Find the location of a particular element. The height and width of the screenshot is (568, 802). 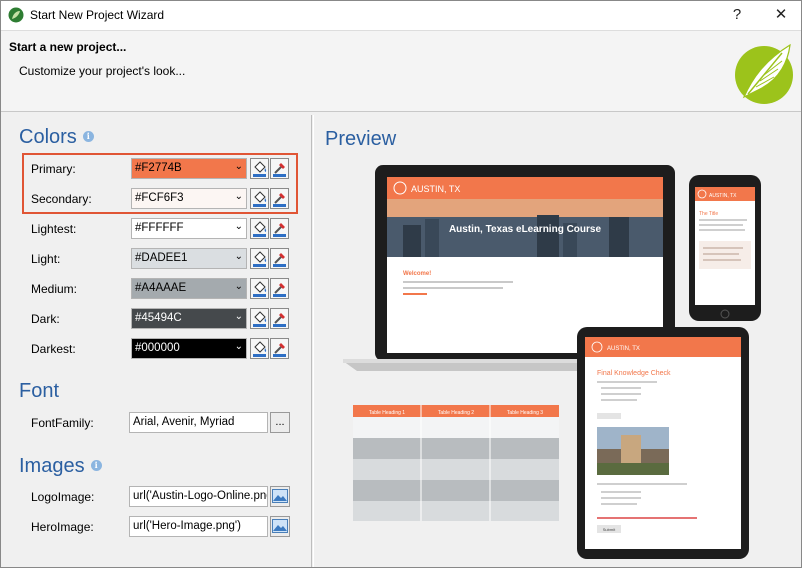

laptop-hero-title: Austin, Texas eLearning Course is located at coordinates (525, 229).